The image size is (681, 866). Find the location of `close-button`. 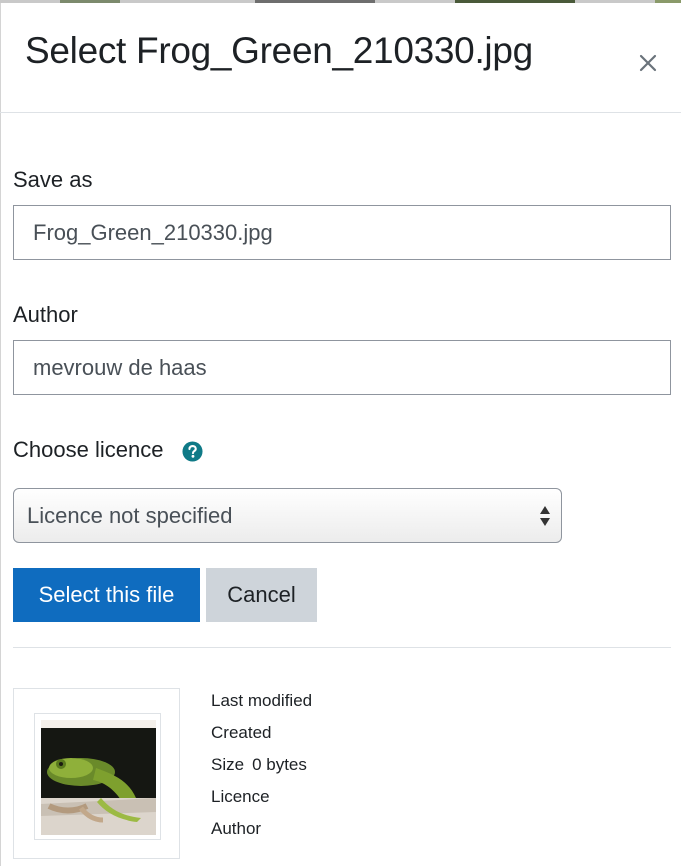

close-button is located at coordinates (648, 63).